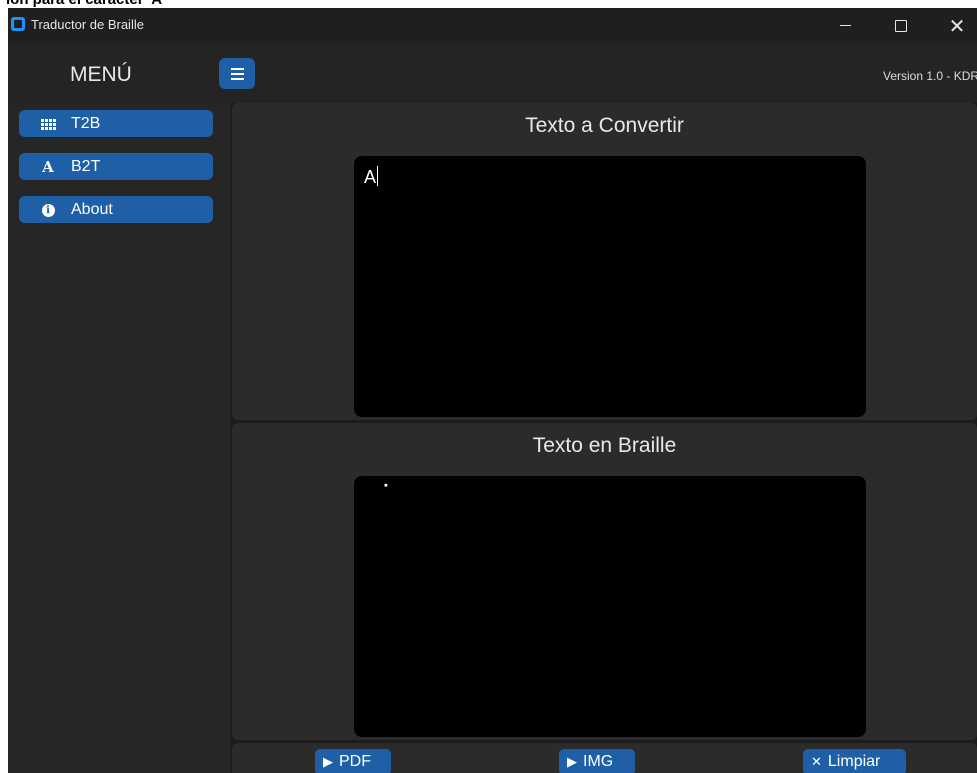 The image size is (977, 773). I want to click on sidebar-item-label: About, so click(92, 209).